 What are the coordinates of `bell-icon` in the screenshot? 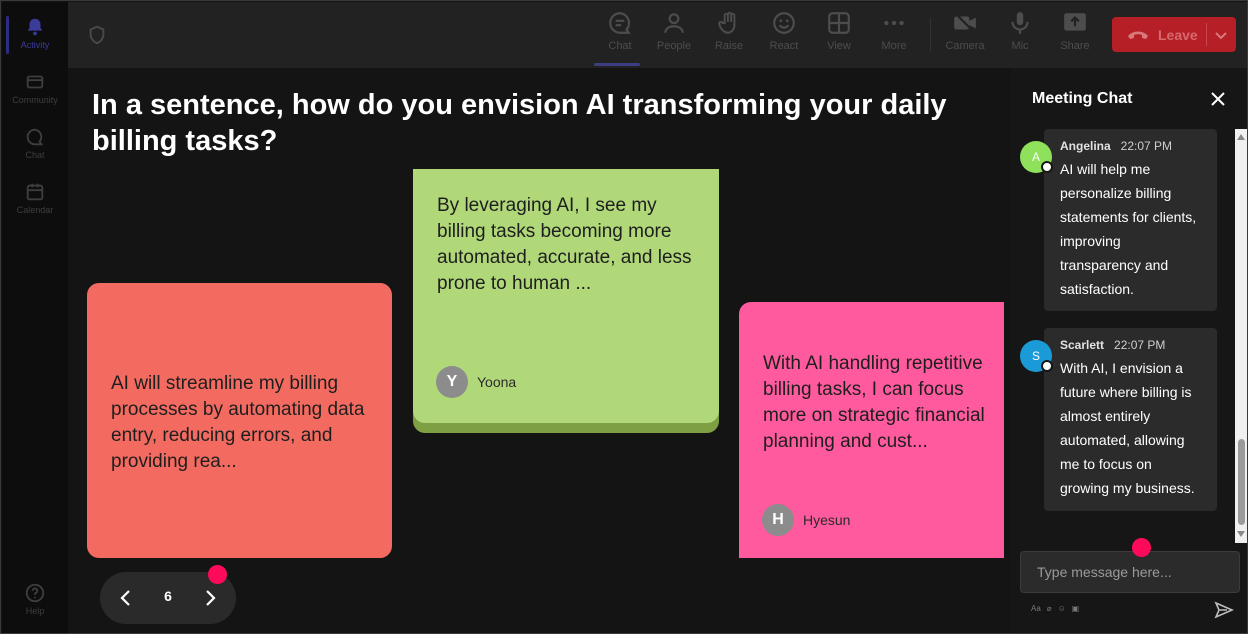 It's located at (35, 27).